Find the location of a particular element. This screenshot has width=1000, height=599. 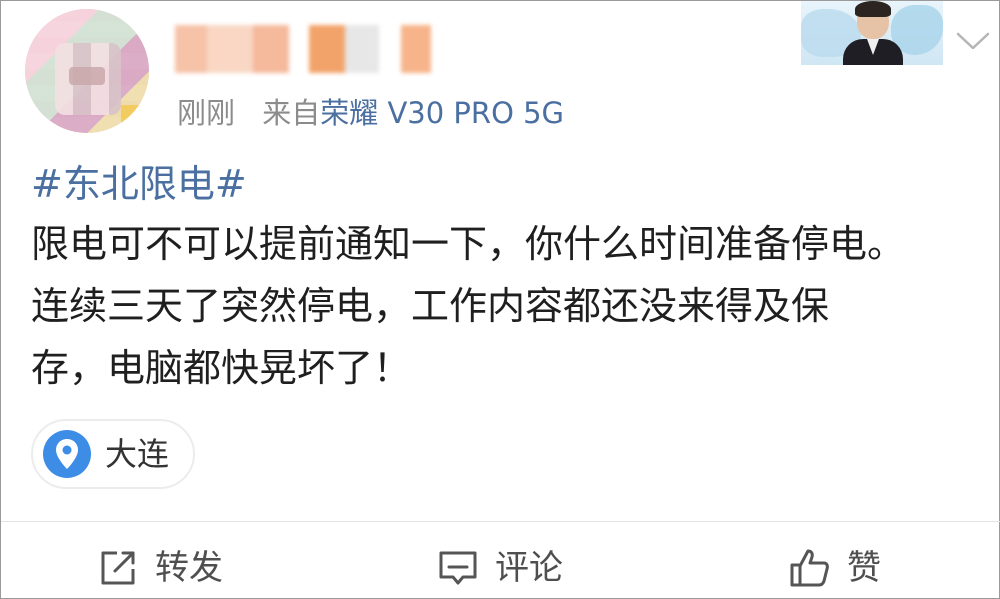

repost-label: 转发 is located at coordinates (189, 568).